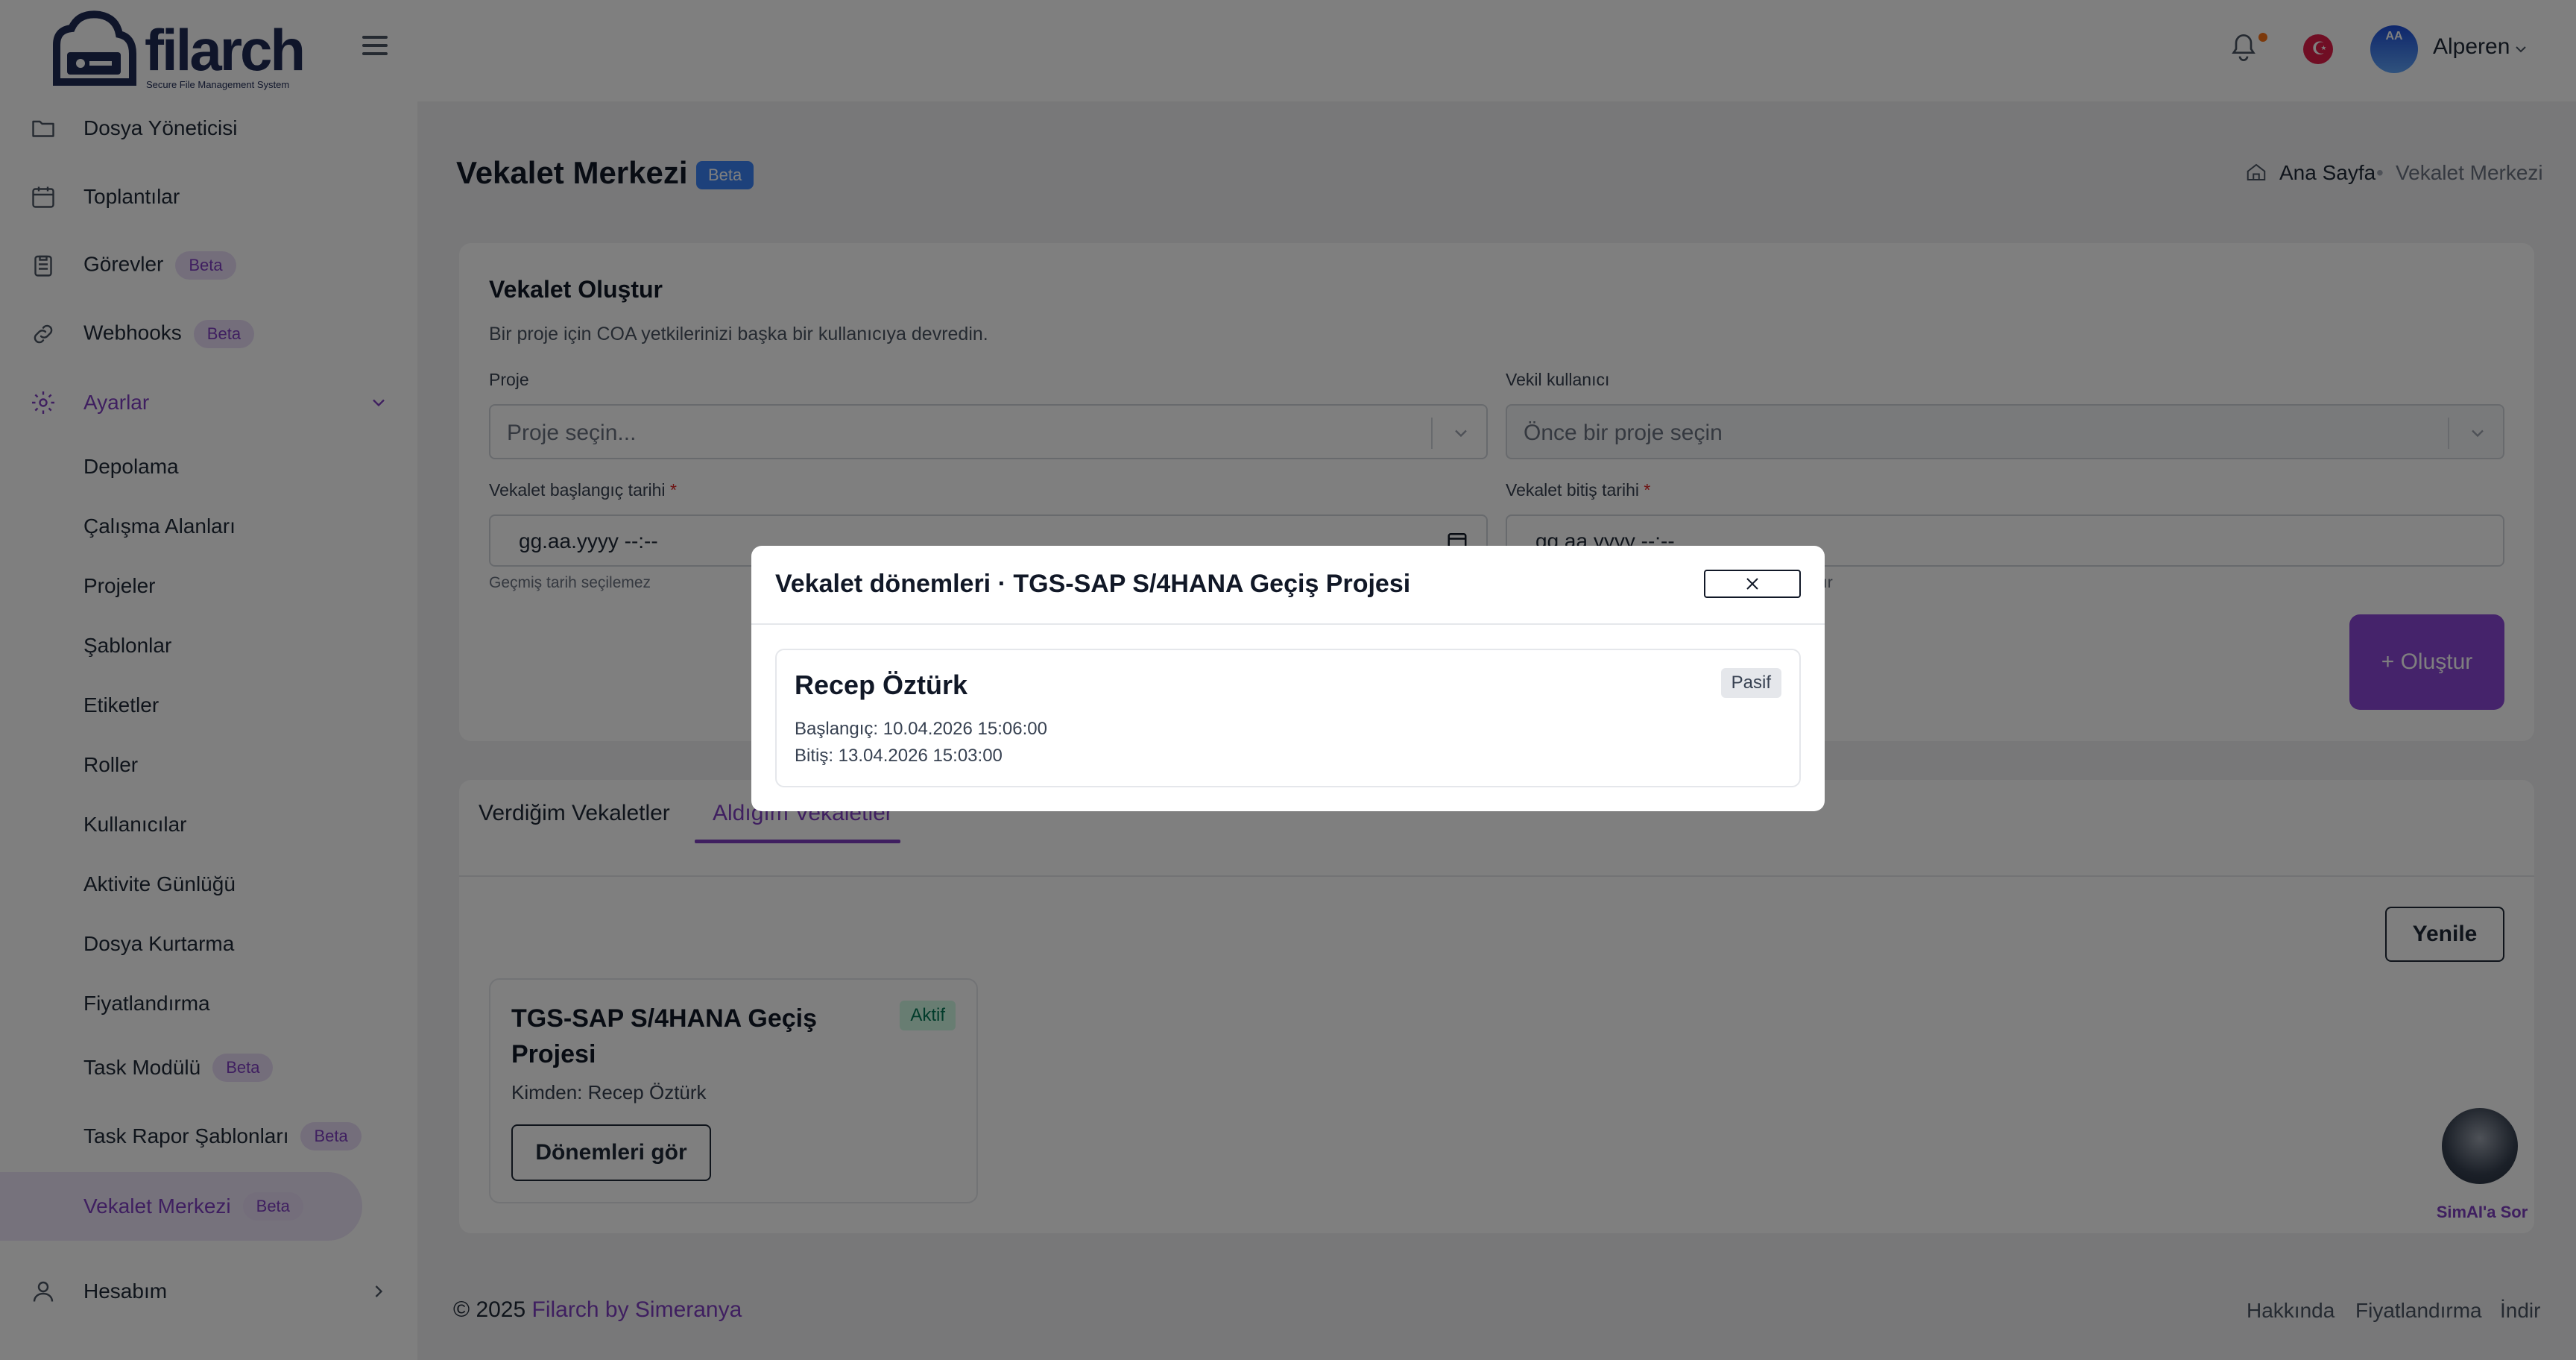 The height and width of the screenshot is (1360, 2576). What do you see at coordinates (899, 756) in the screenshot?
I see `period-end: Bitiş: 13.04.2026 15:03:00` at bounding box center [899, 756].